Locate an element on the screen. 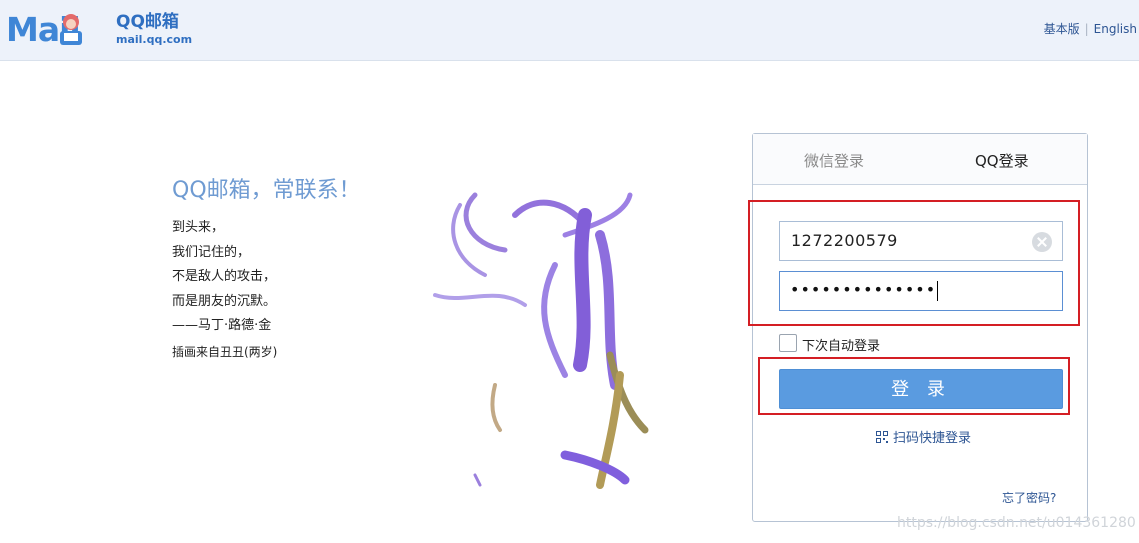  quote-line: 不是敌人的攻击， is located at coordinates (224, 276).